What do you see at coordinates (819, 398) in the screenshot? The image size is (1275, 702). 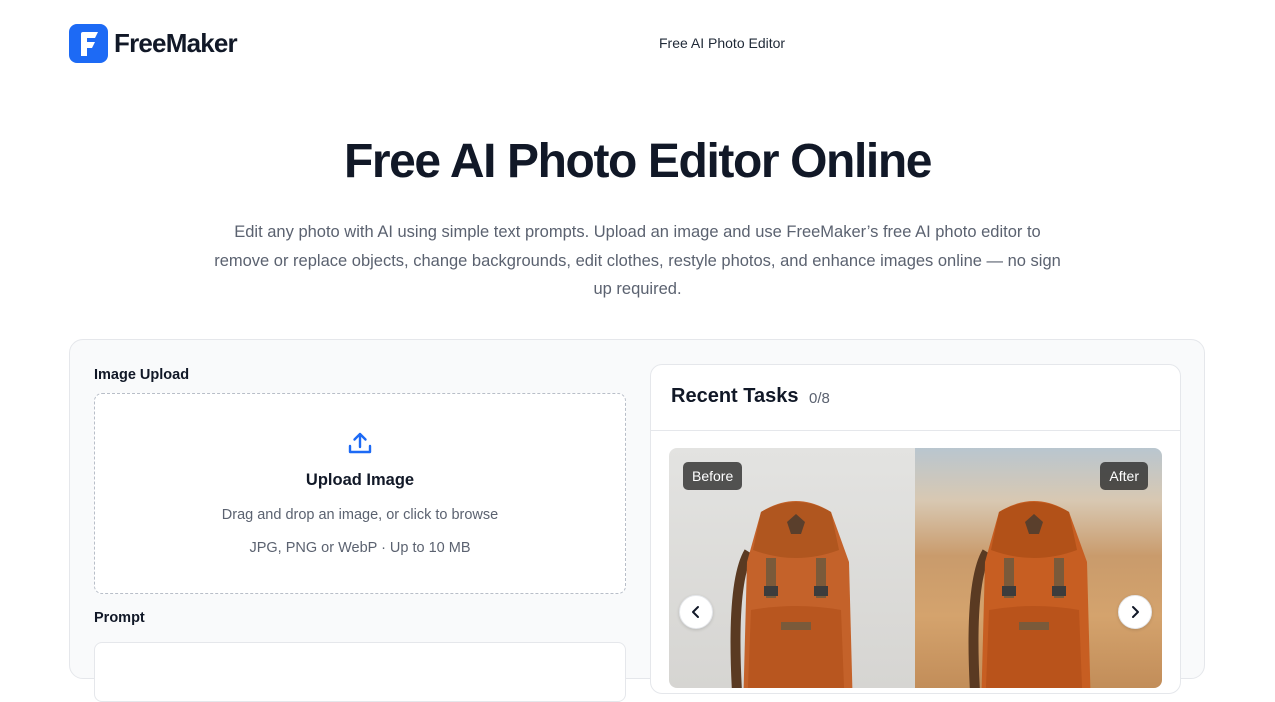 I see `recent-tasks-count: 0/8` at bounding box center [819, 398].